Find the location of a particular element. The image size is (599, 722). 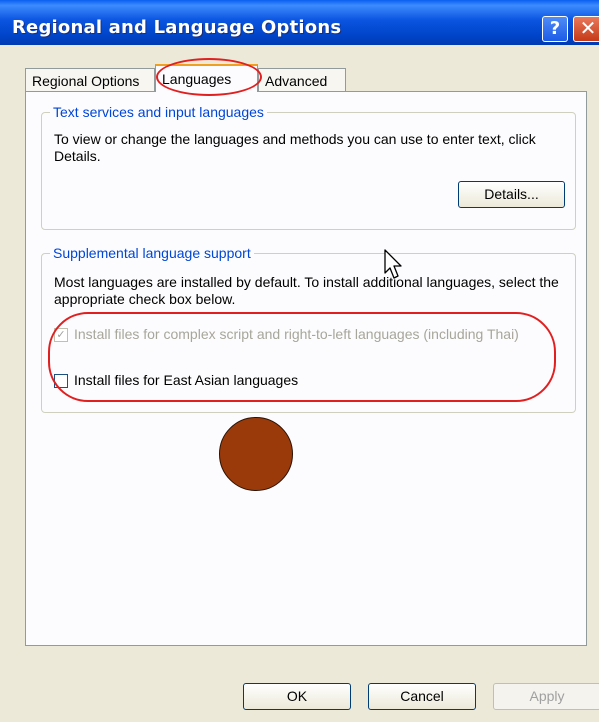

checkbox-highlight-ellipse is located at coordinates (302, 357).